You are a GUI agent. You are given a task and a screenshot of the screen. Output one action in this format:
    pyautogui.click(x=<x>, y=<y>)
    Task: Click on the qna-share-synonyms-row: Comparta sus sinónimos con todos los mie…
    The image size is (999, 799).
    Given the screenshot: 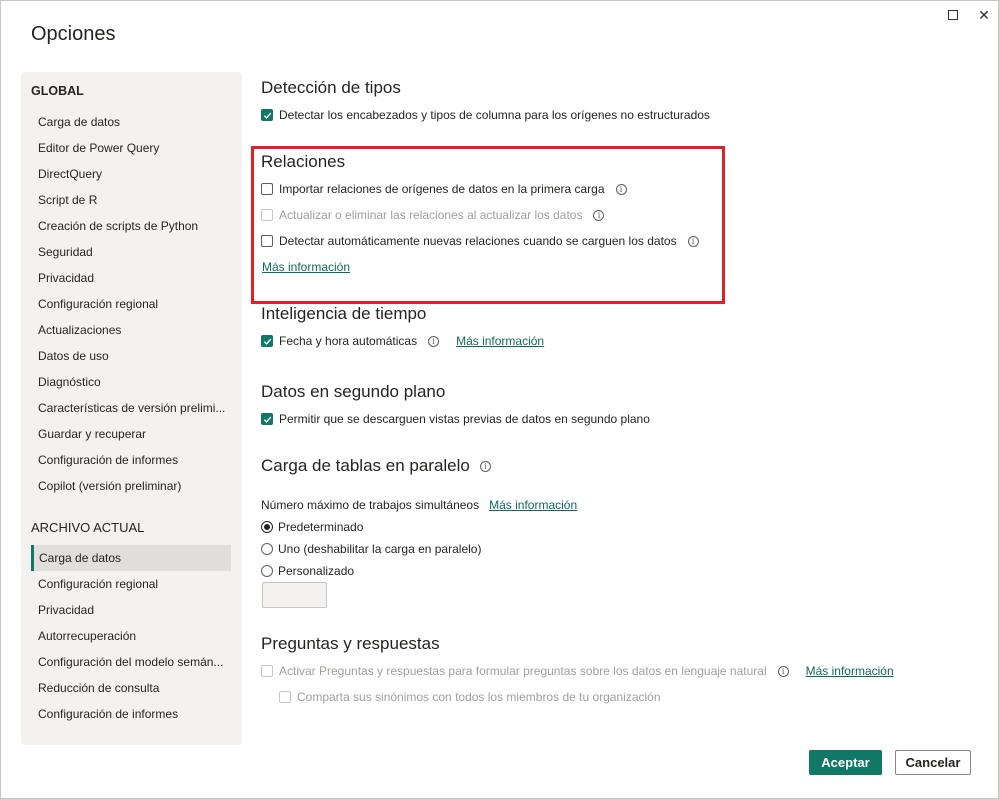 What is the action you would take?
    pyautogui.click(x=470, y=697)
    